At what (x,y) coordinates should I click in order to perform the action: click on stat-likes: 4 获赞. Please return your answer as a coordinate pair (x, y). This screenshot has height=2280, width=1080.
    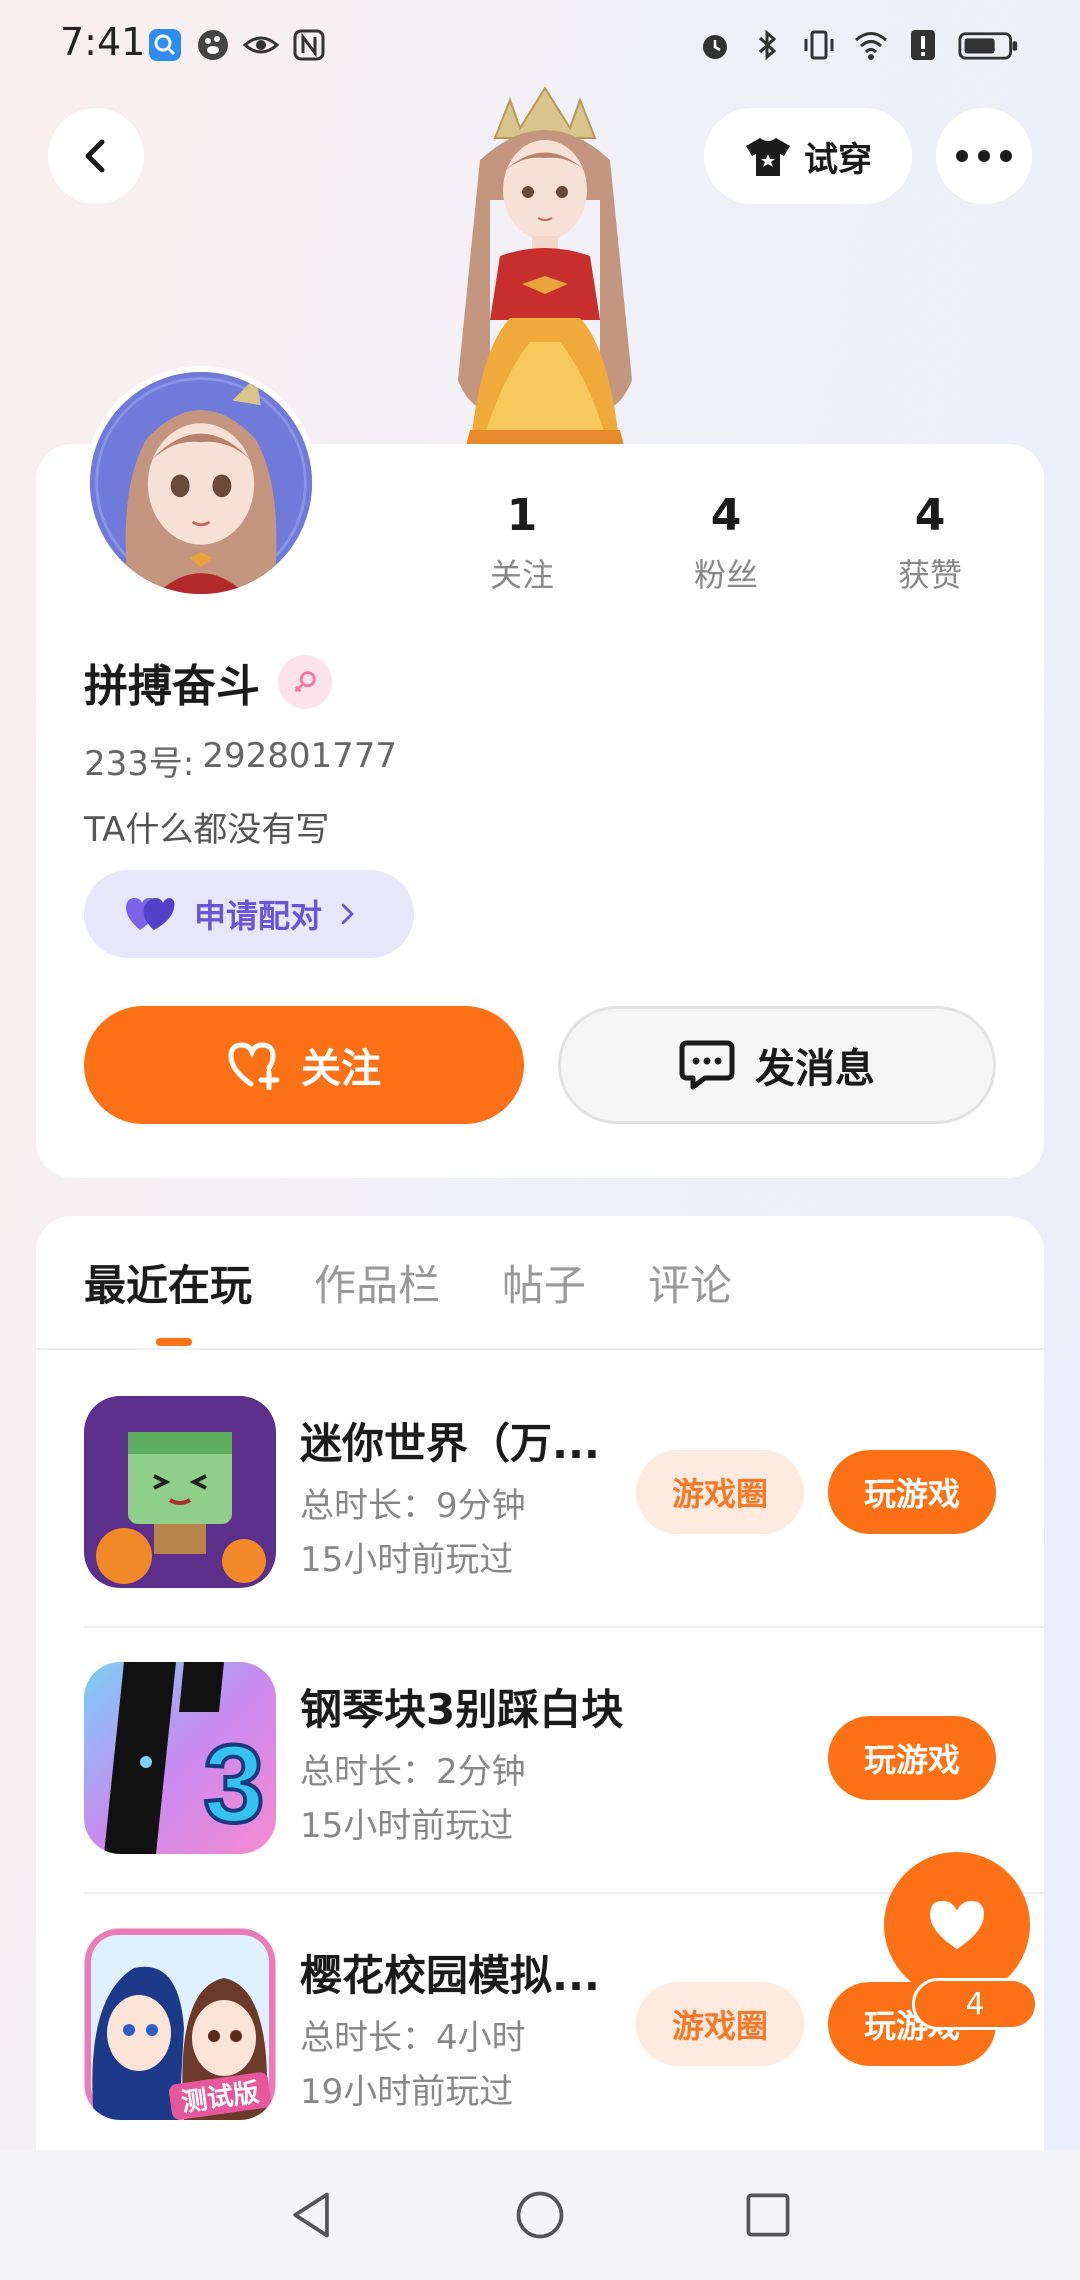
    Looking at the image, I should click on (930, 541).